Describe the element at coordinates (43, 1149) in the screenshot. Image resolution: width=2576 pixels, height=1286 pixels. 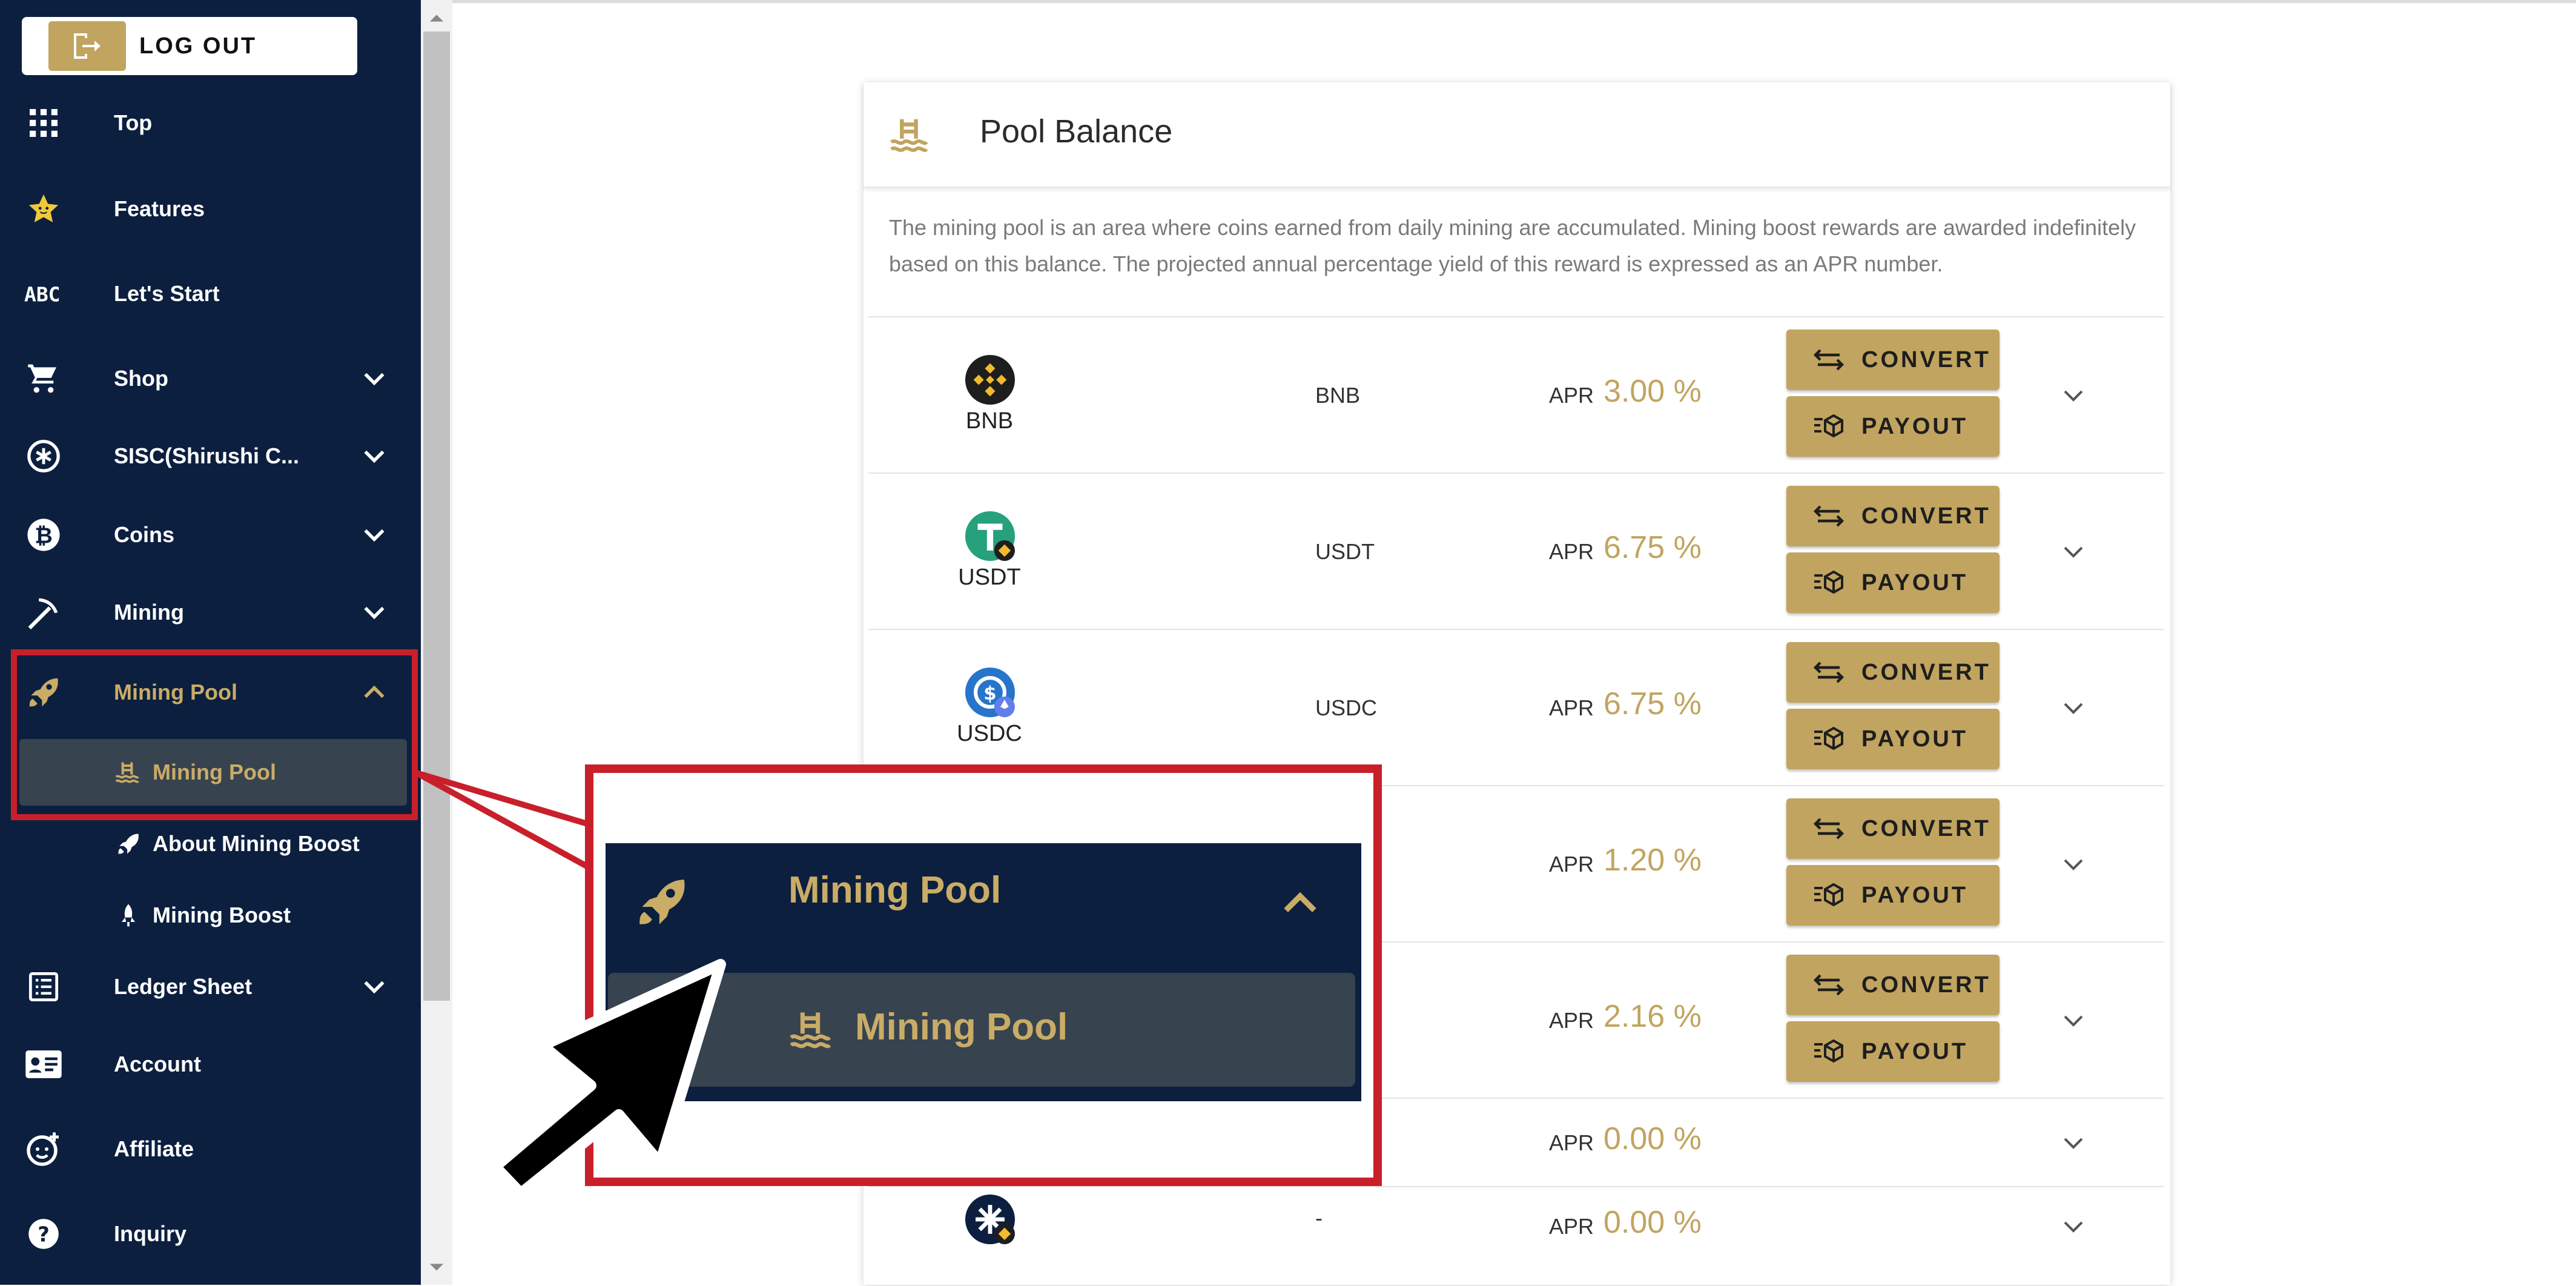
I see `face-add-icon` at that location.